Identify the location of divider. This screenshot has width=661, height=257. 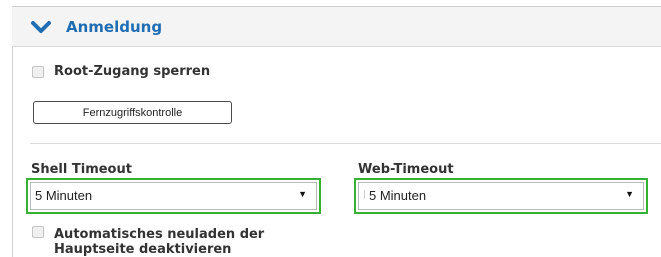
(345, 143).